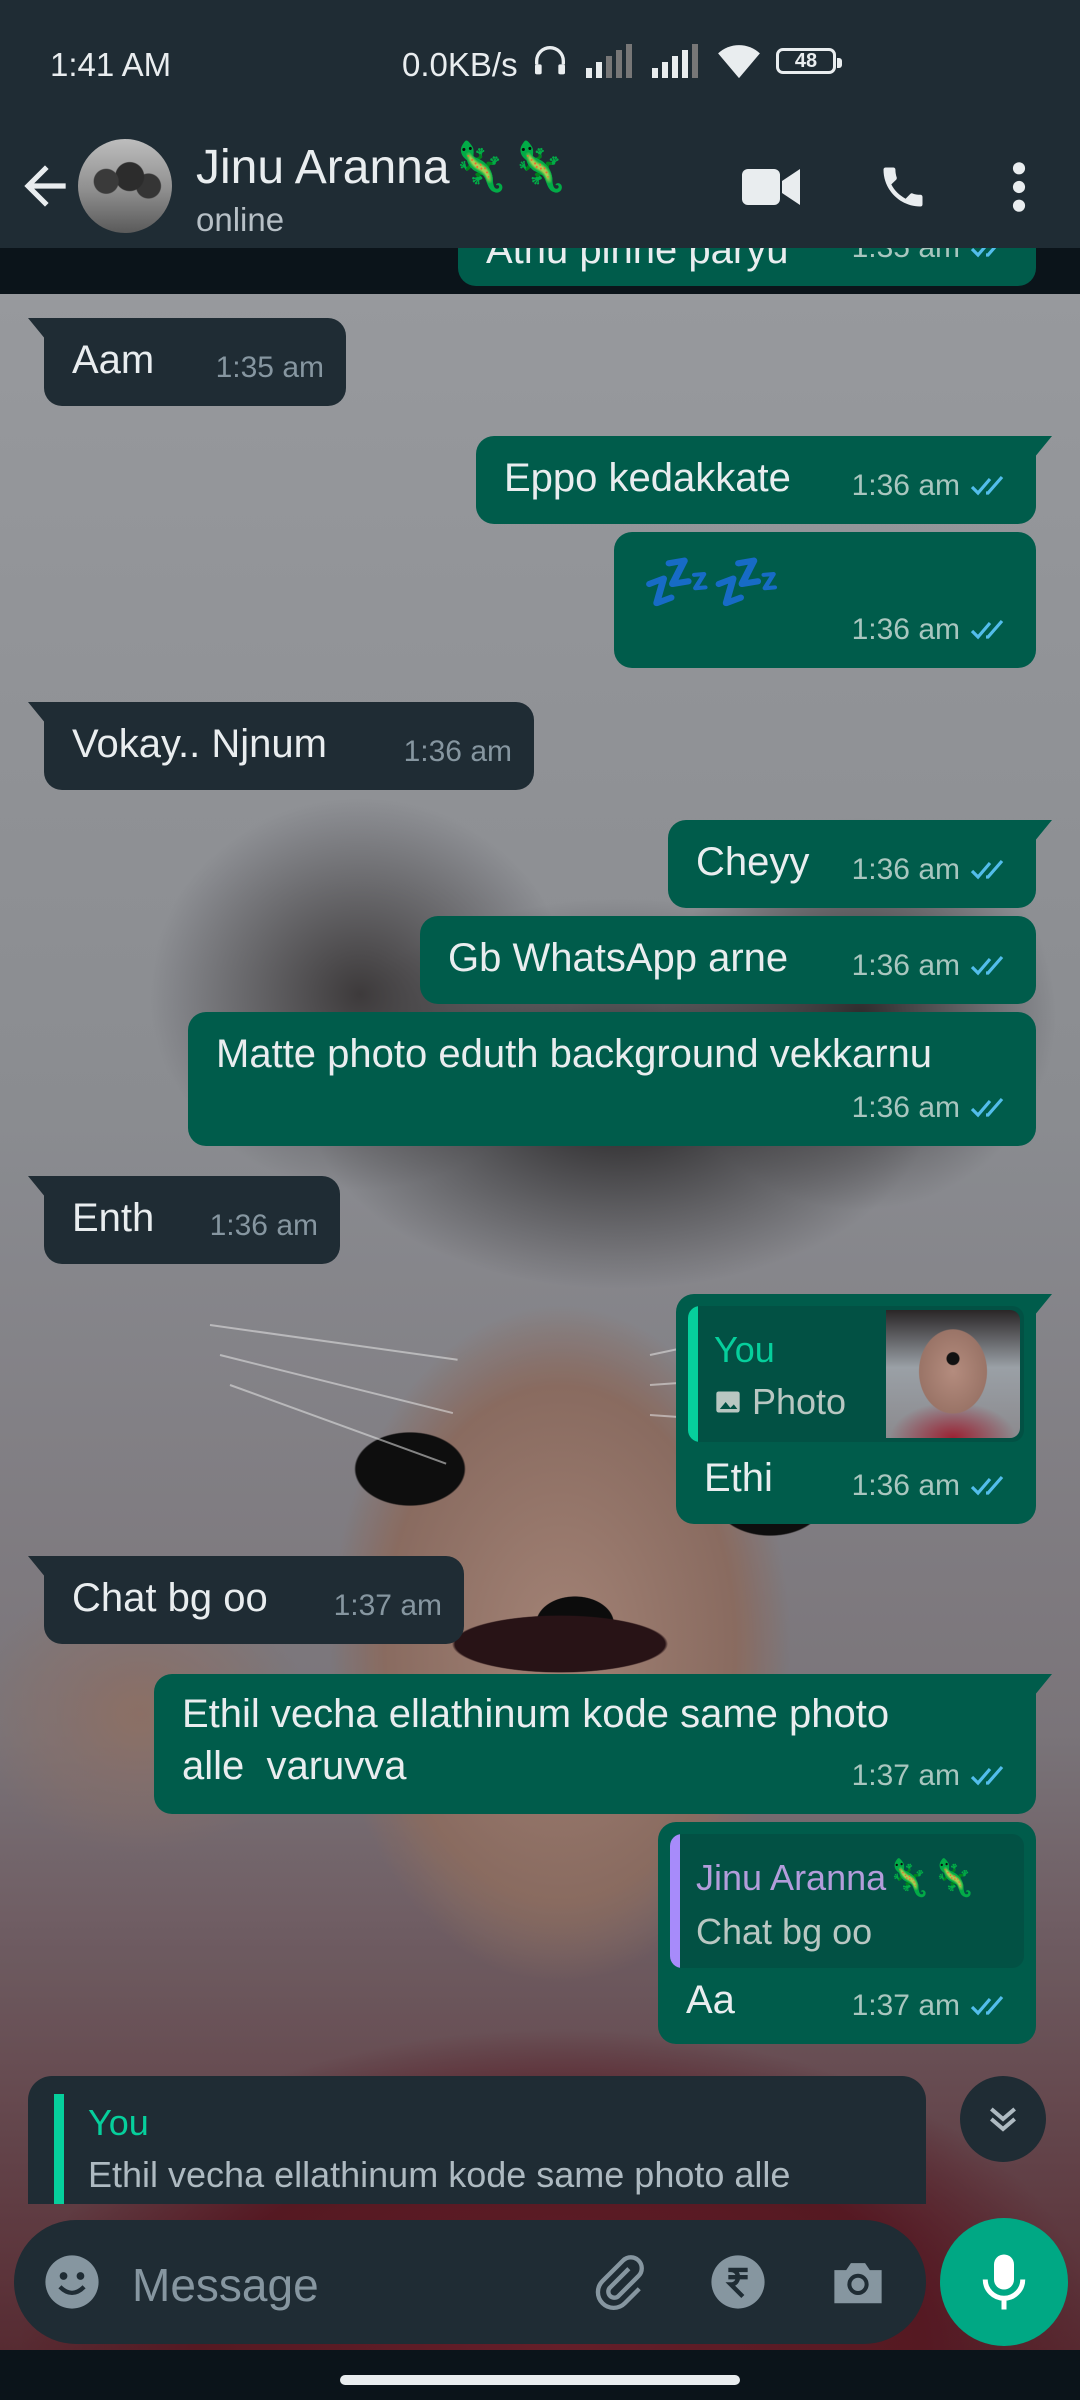  I want to click on paperclip-icon, so click(619, 2283).